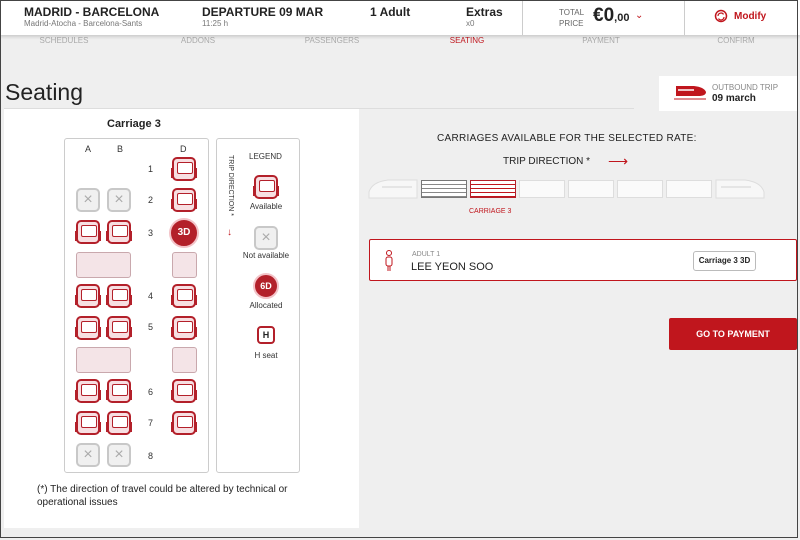  What do you see at coordinates (721, 16) in the screenshot?
I see `refresh-icon` at bounding box center [721, 16].